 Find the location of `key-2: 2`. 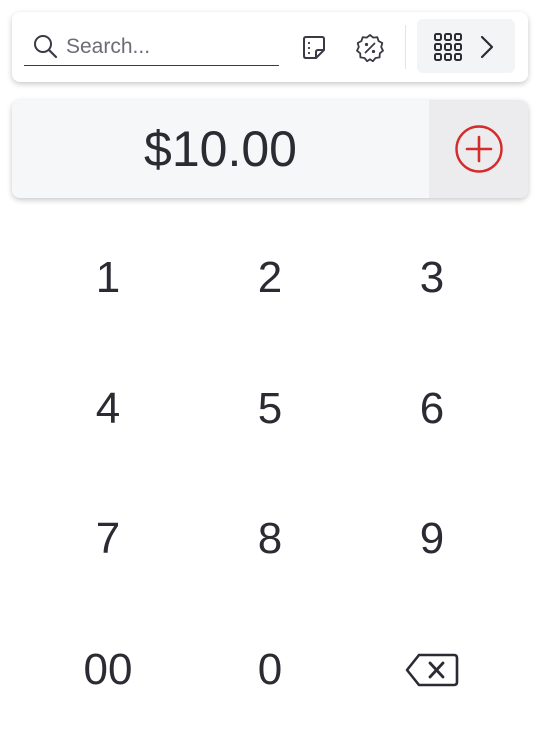

key-2: 2 is located at coordinates (270, 278).